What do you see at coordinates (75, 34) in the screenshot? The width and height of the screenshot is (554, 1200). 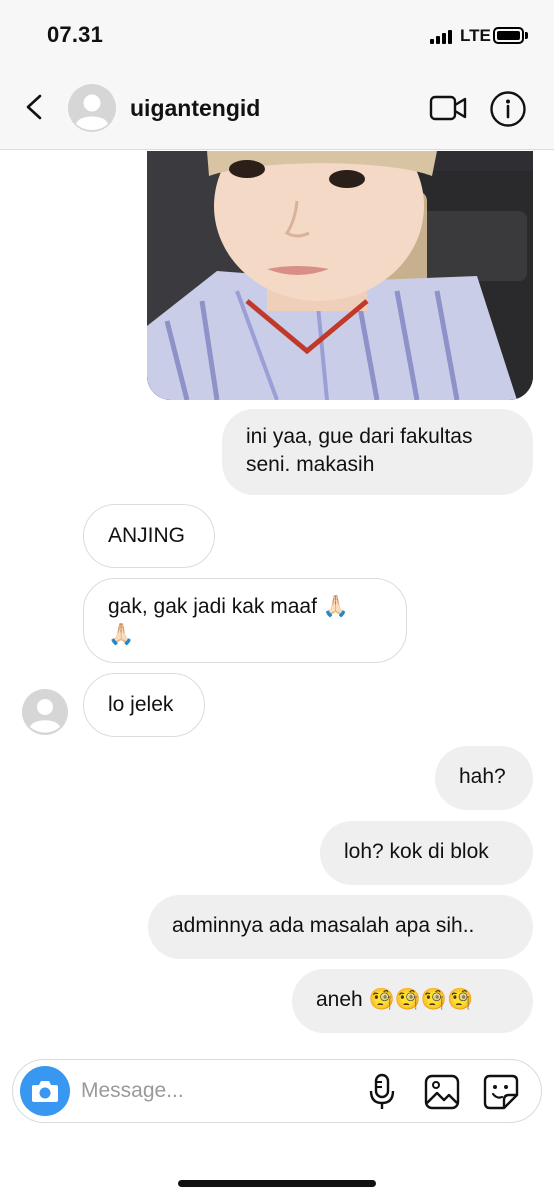 I see `status-time: 07.31` at bounding box center [75, 34].